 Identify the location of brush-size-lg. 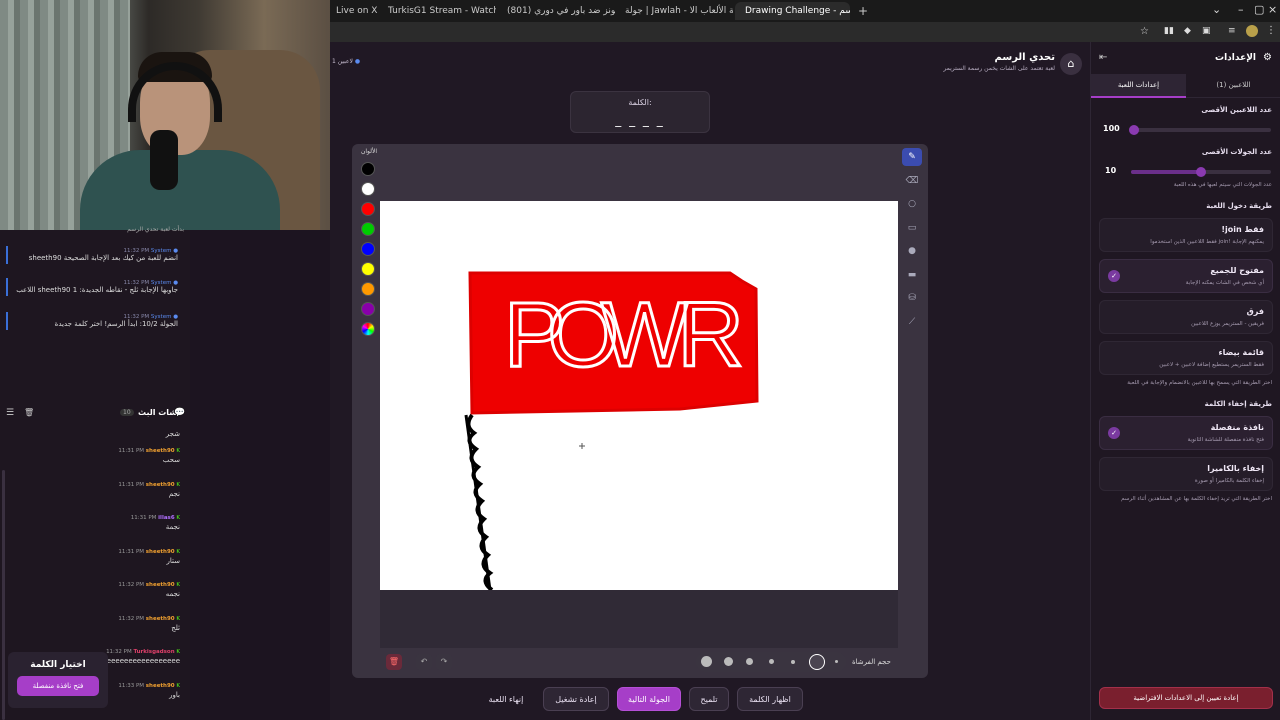
(728, 661).